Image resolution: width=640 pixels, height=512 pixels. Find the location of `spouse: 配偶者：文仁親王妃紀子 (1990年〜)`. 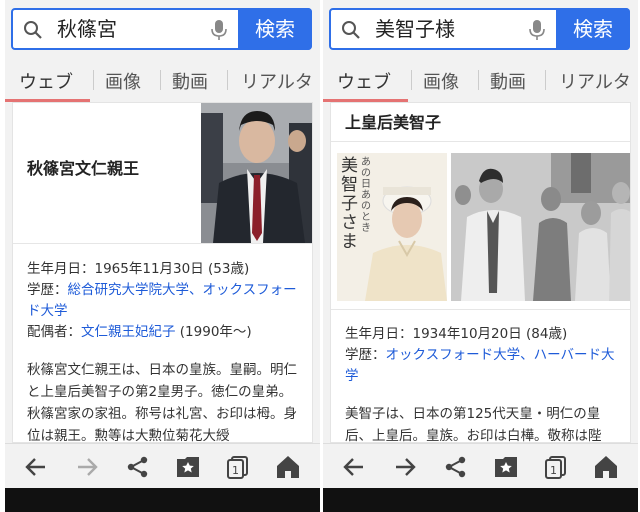

spouse: 配偶者：文仁親王妃紀子 (1990年〜) is located at coordinates (167, 332).